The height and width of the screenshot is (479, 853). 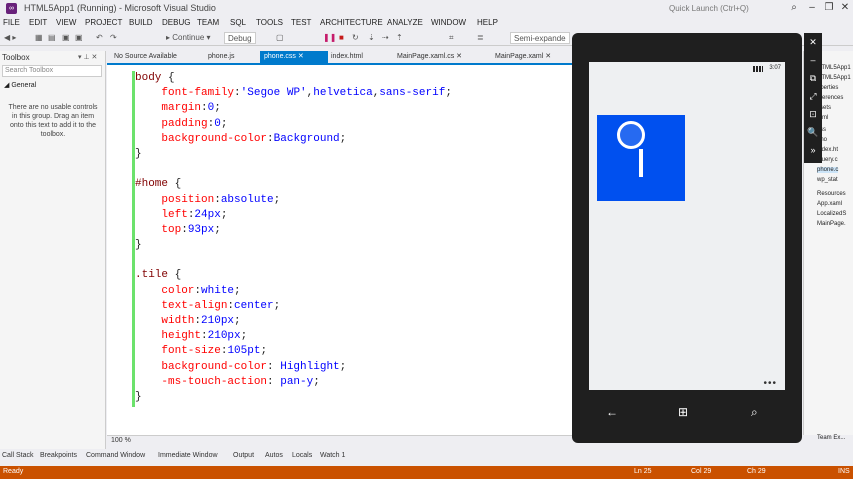 I want to click on code-line: body {, so click(x=293, y=78).